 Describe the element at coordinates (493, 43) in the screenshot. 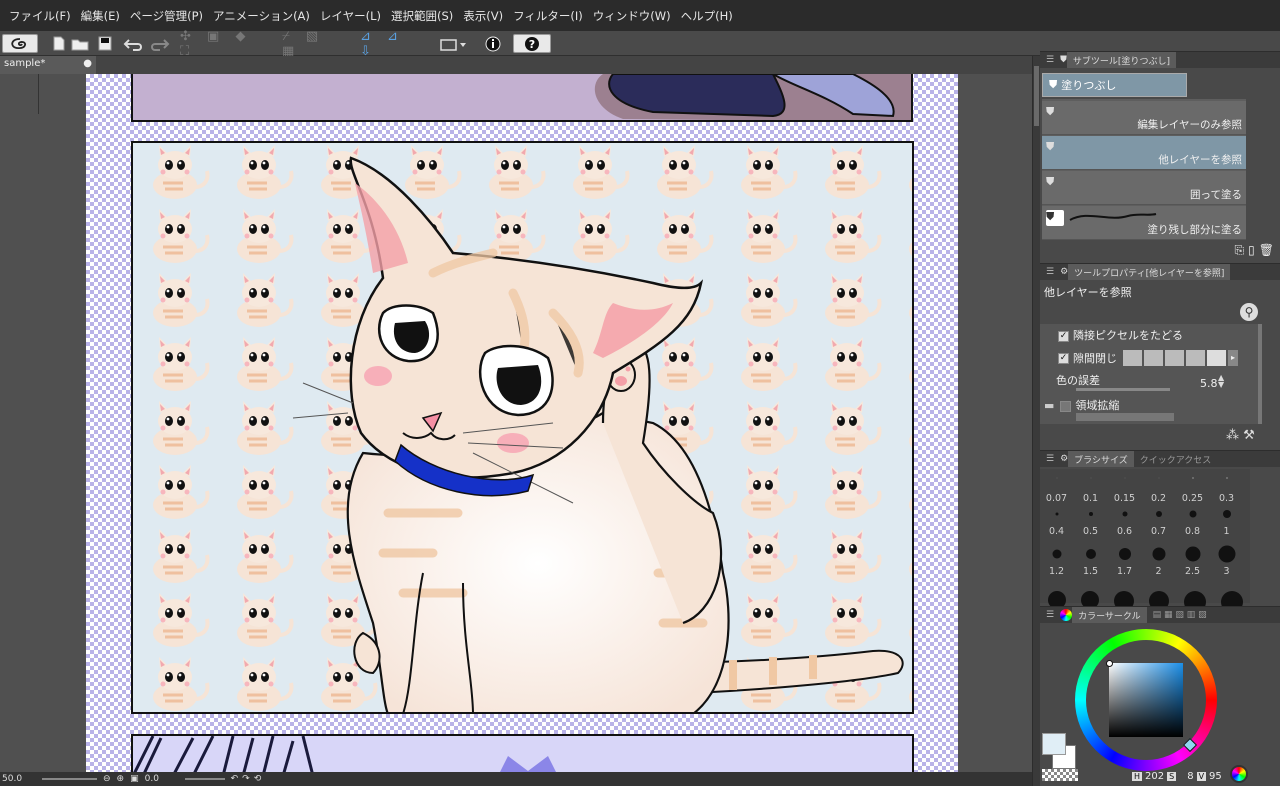

I see `info-icon` at that location.